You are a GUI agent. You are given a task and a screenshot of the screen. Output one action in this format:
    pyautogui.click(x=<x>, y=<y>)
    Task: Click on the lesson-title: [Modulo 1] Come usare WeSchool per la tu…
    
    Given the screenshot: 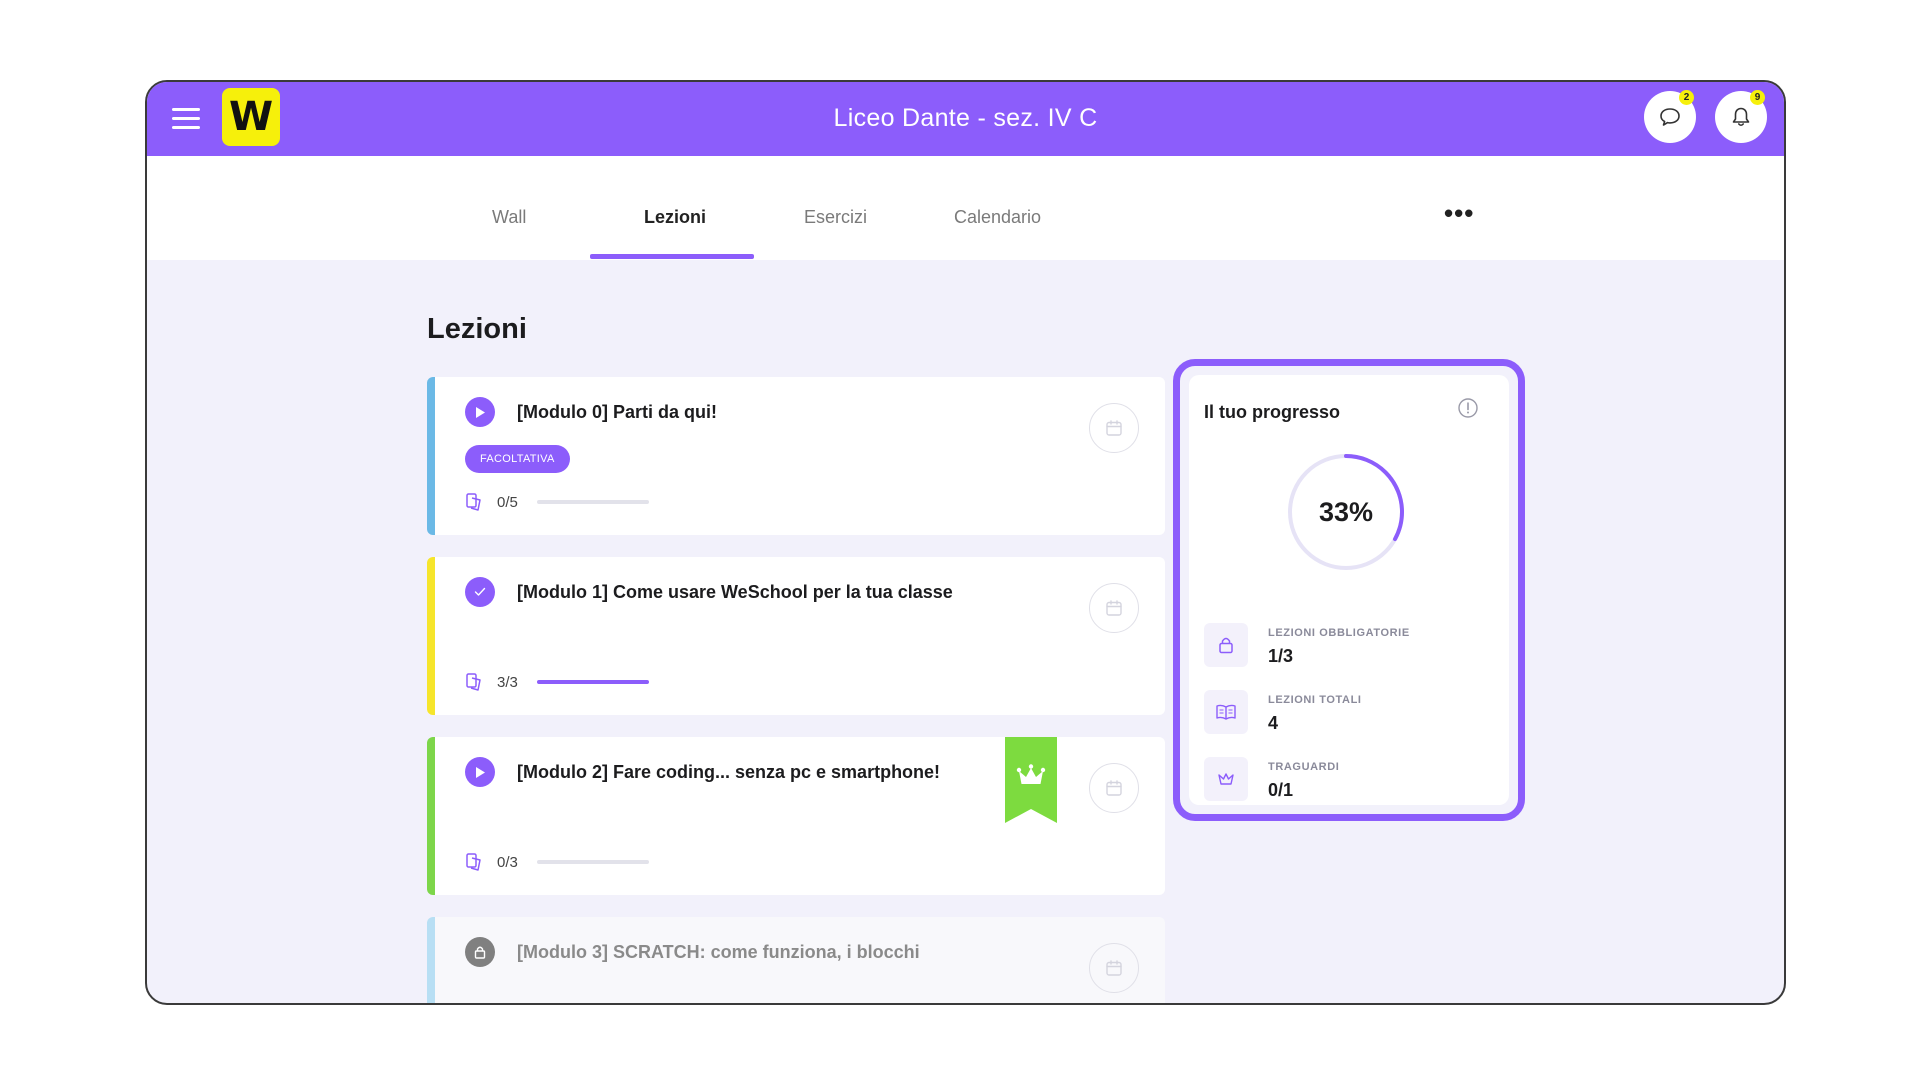 What is the action you would take?
    pyautogui.click(x=735, y=592)
    